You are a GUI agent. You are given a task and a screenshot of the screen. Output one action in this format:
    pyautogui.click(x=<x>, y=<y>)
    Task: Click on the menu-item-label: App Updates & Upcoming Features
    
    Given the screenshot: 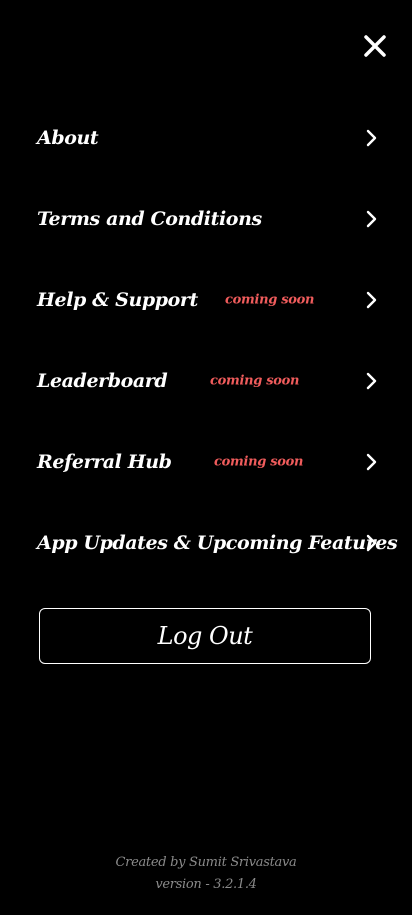 What is the action you would take?
    pyautogui.click(x=217, y=542)
    